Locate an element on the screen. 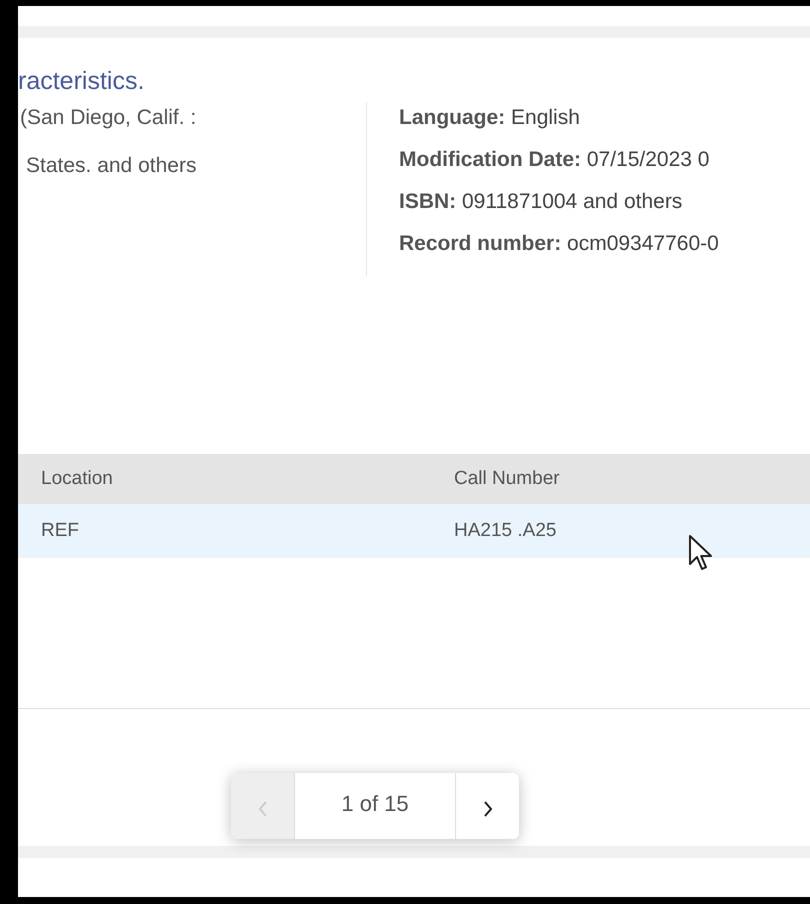 The width and height of the screenshot is (810, 904). table-cell-text: REF is located at coordinates (60, 531).